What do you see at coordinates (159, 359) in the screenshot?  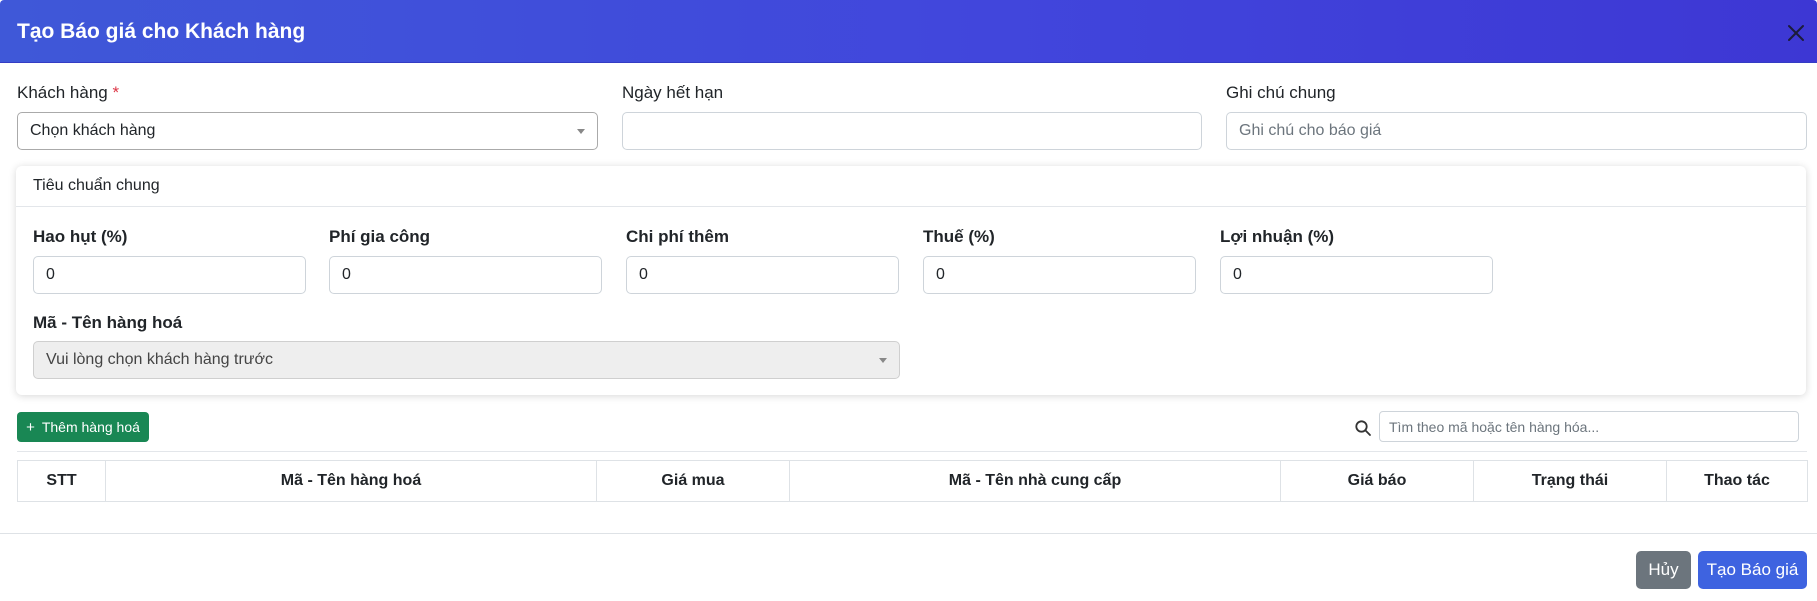 I see `product-select-value: Vui lòng chọn khách hàng trước` at bounding box center [159, 359].